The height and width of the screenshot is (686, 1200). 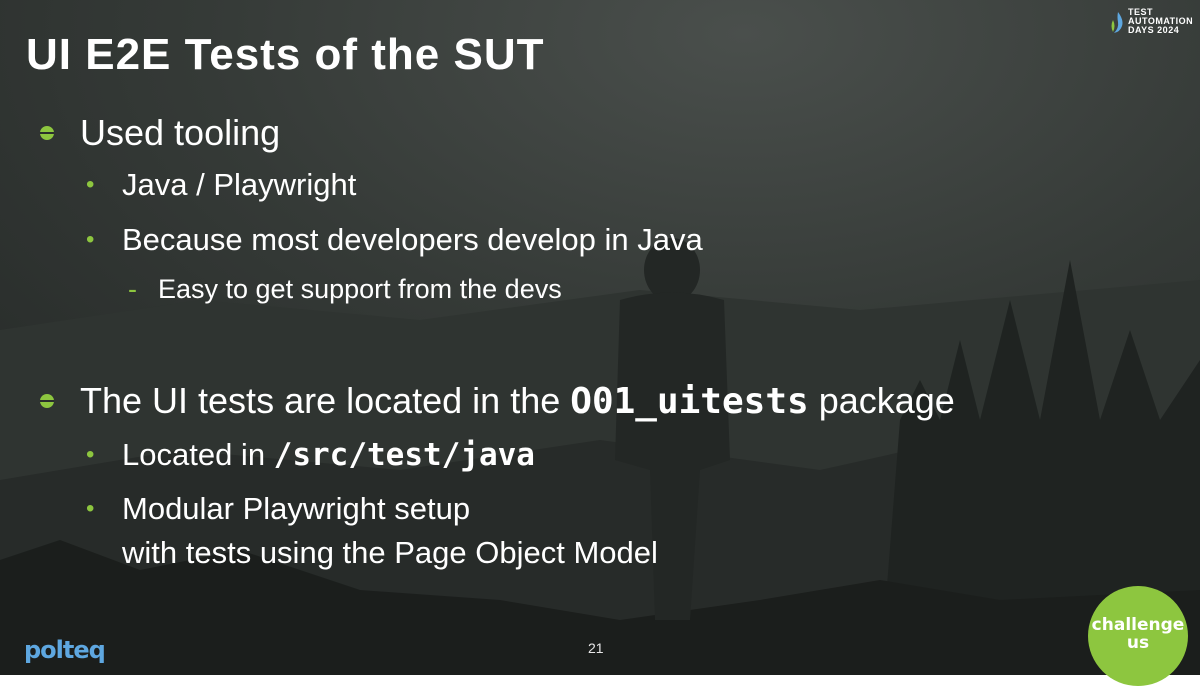 What do you see at coordinates (285, 54) in the screenshot?
I see `slide-title: UI E2E Tests of the SUT` at bounding box center [285, 54].